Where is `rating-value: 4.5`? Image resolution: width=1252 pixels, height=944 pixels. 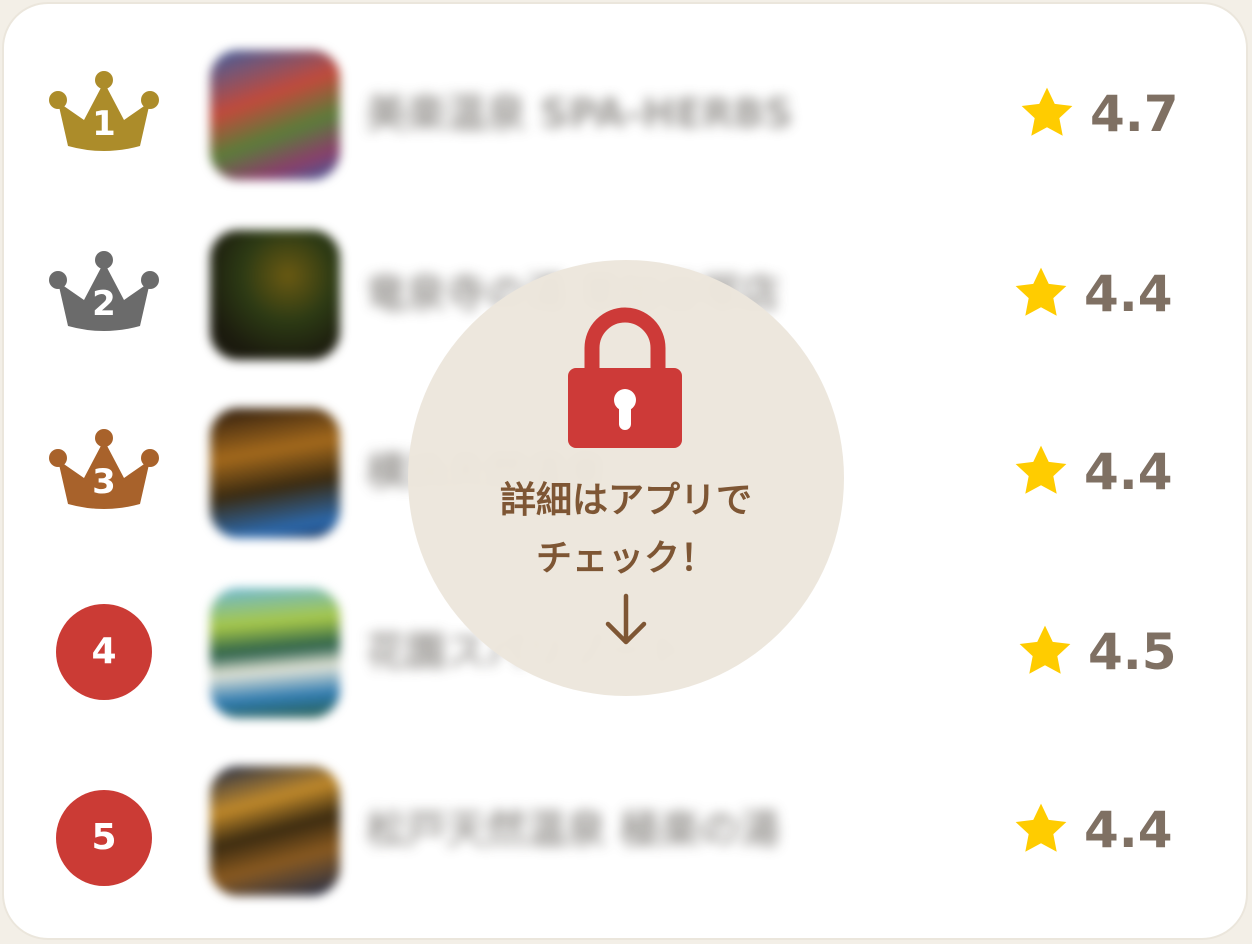
rating-value: 4.5 is located at coordinates (1132, 652).